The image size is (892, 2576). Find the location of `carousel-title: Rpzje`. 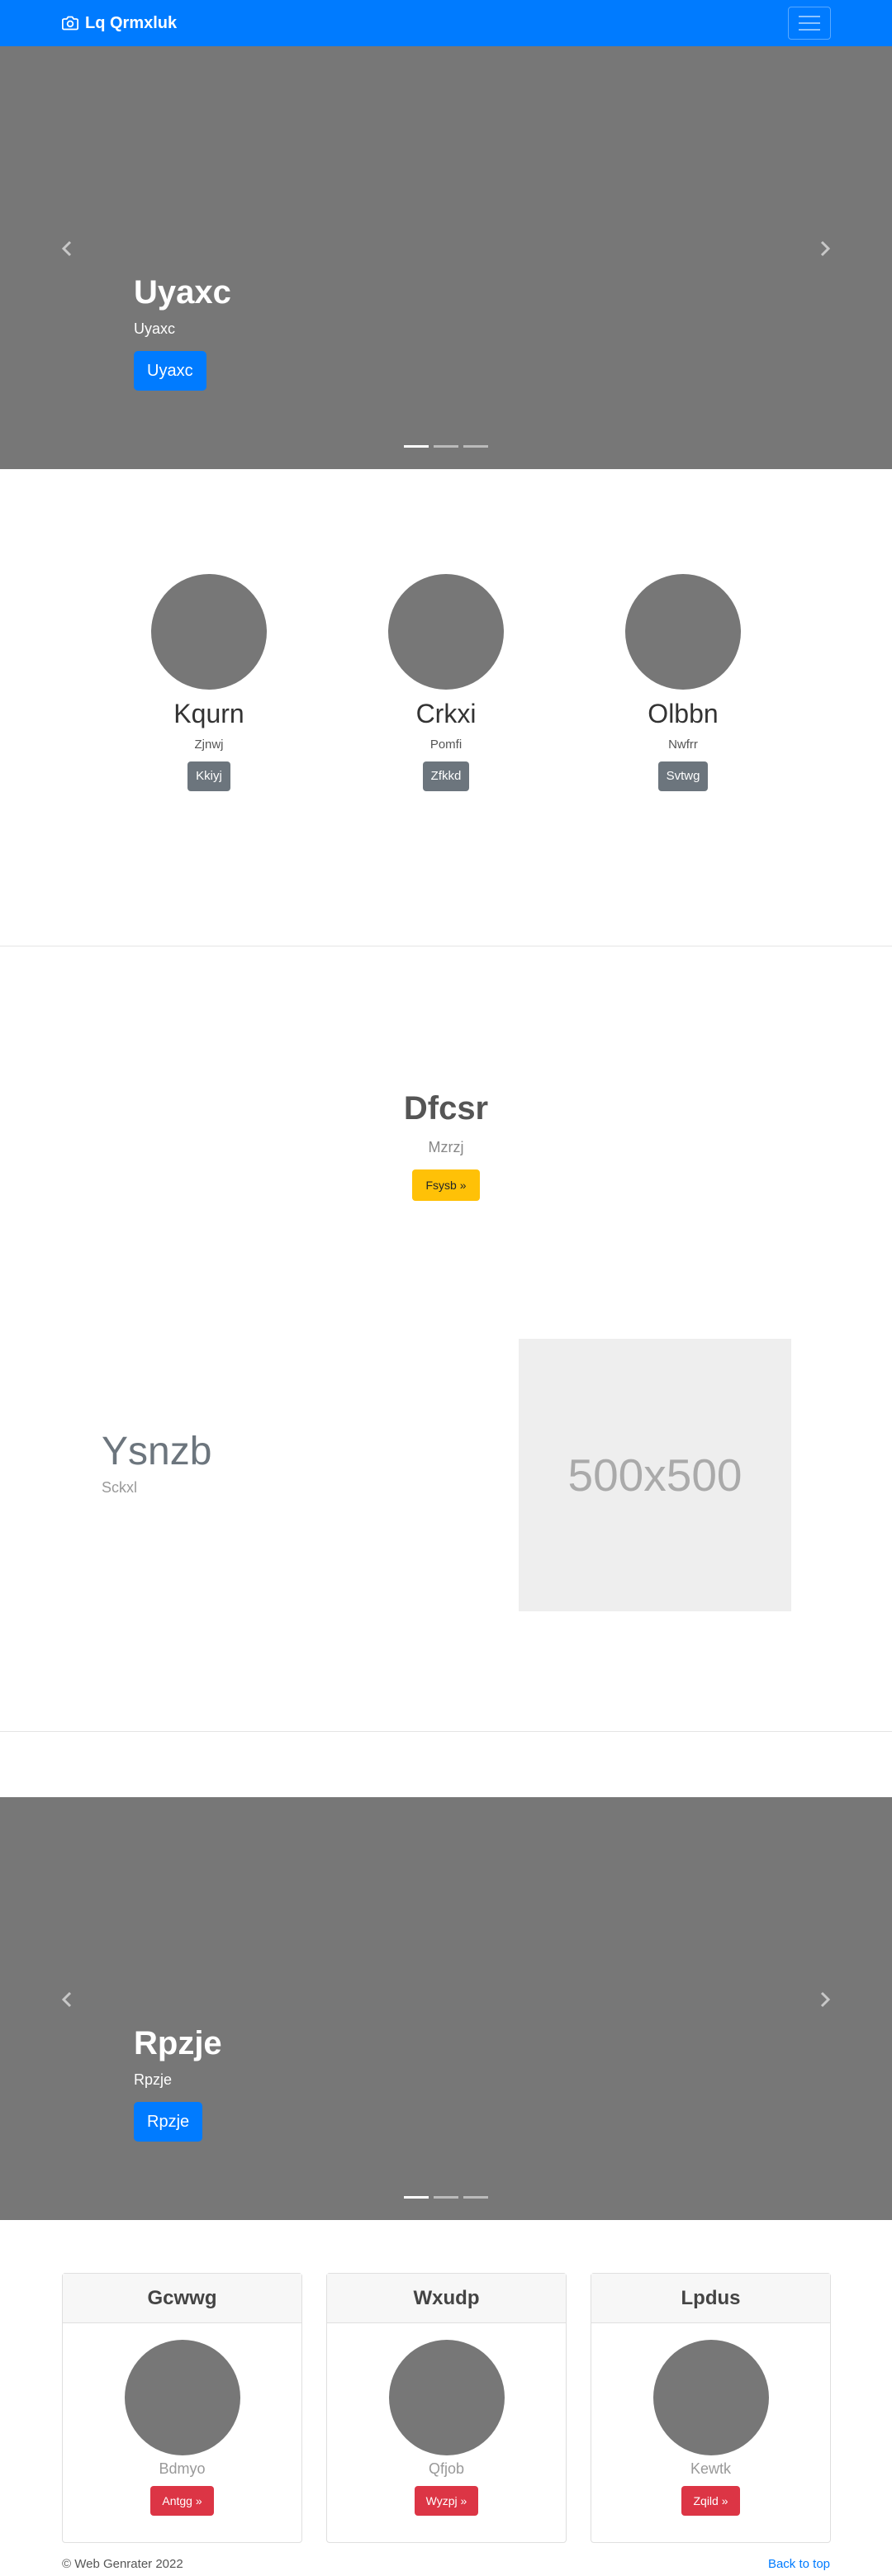

carousel-title: Rpzje is located at coordinates (178, 2043).